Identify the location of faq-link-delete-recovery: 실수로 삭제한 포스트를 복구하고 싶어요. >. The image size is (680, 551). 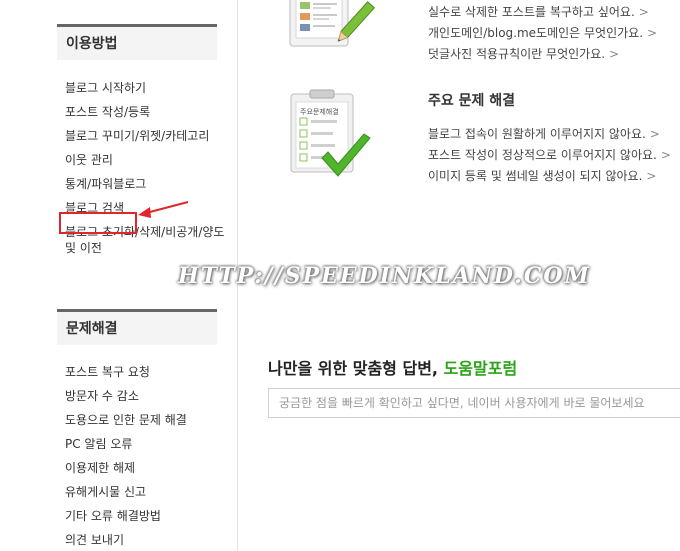
(542, 12).